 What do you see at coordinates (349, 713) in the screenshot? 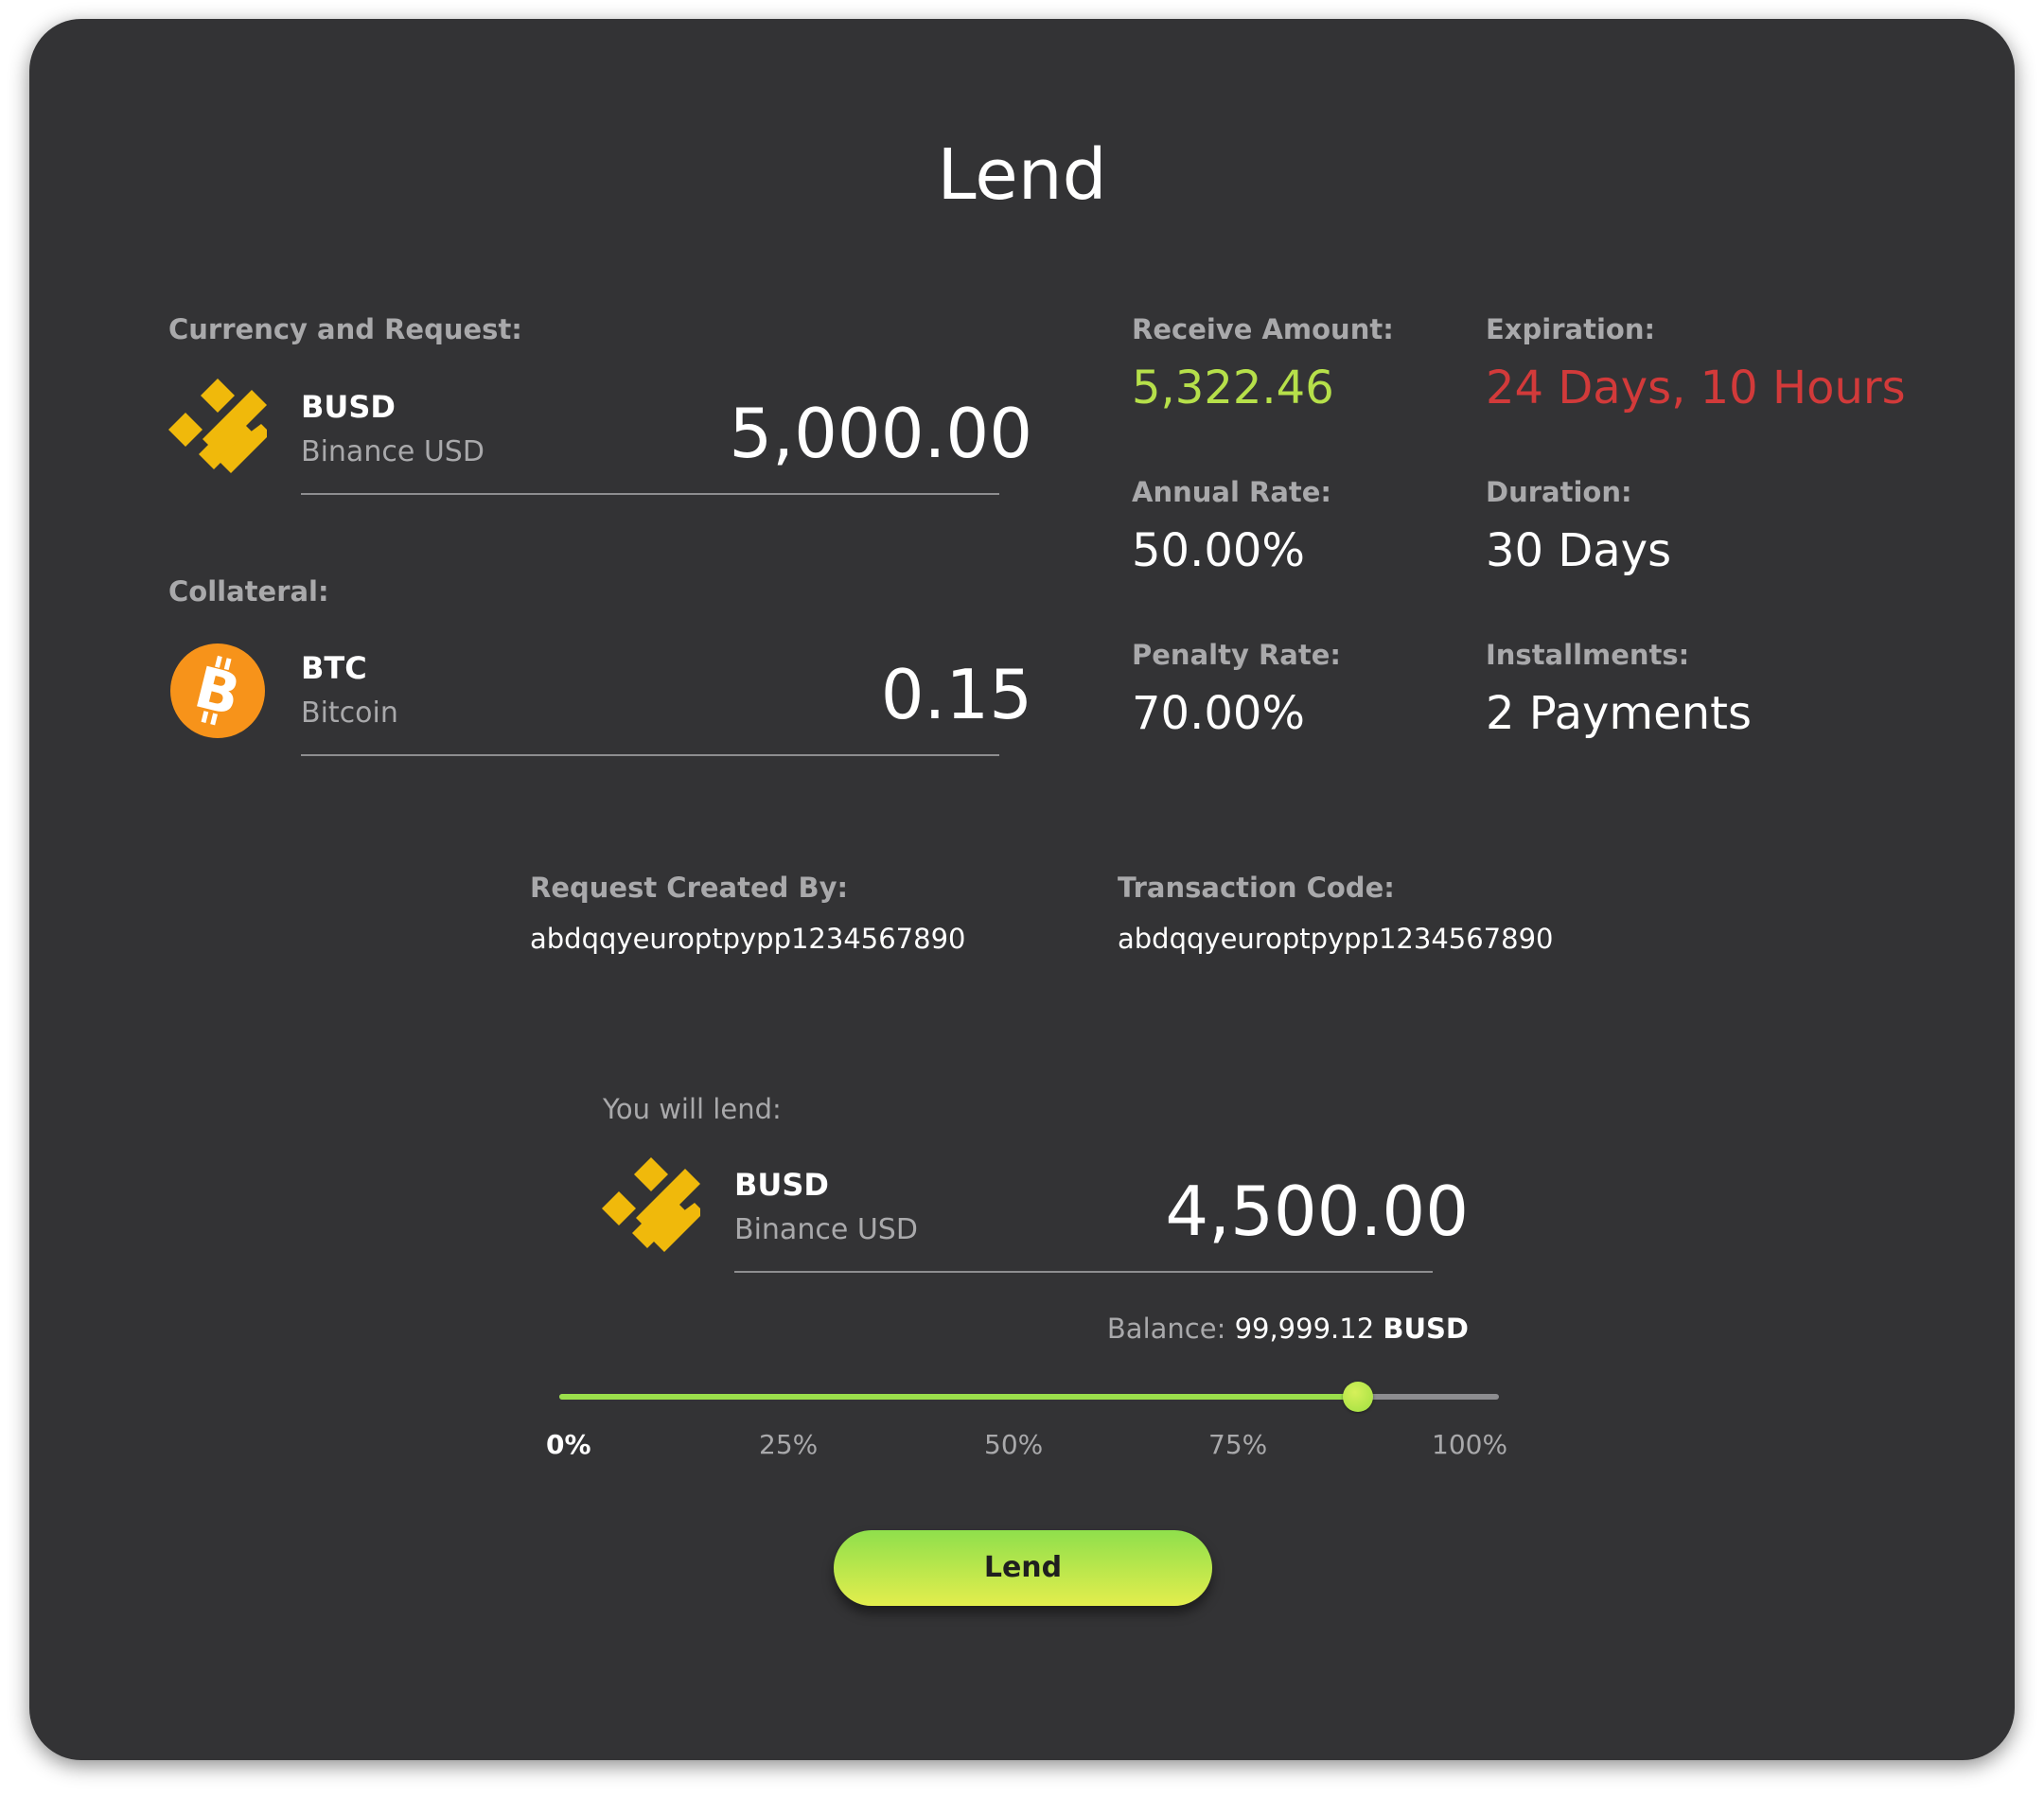
I see `collateral-currency-name: Bitcoin` at bounding box center [349, 713].